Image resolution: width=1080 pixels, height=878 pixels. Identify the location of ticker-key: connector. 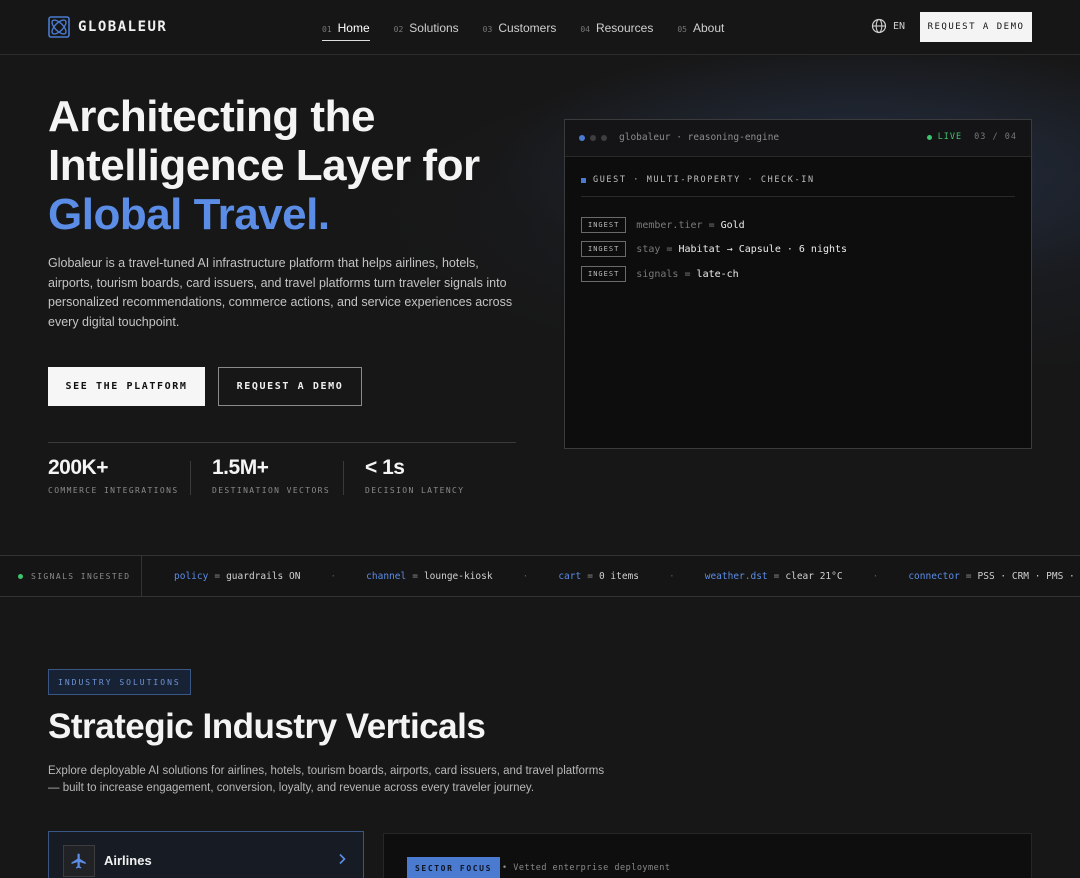
(934, 576).